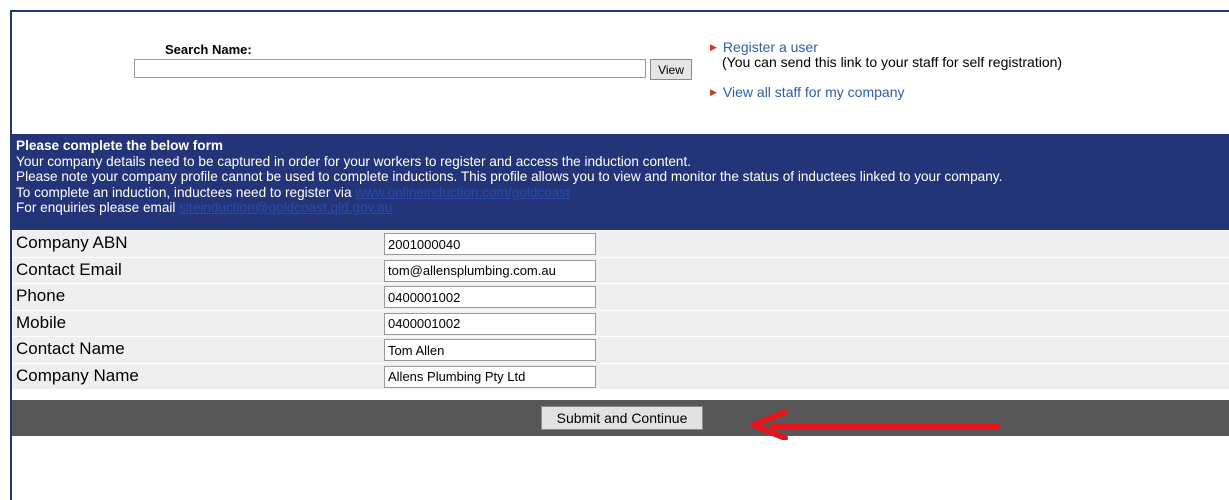  What do you see at coordinates (490, 244) in the screenshot?
I see `company-abn-input` at bounding box center [490, 244].